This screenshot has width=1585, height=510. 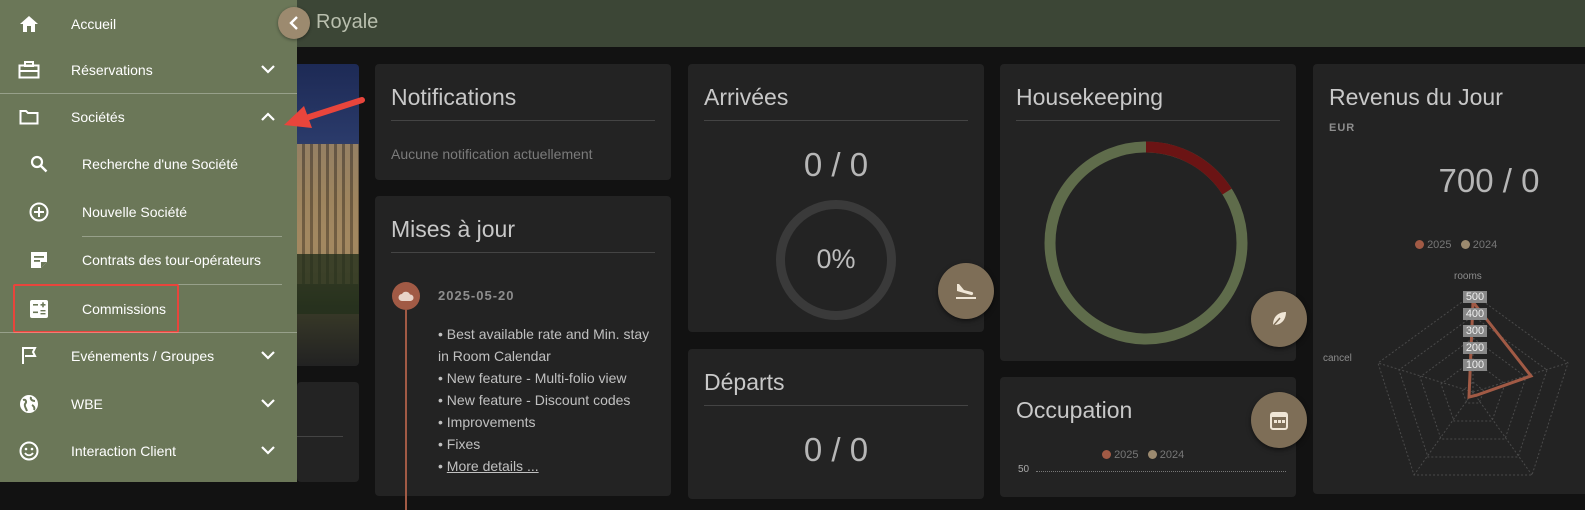 I want to click on arrivals-title: Arrivées, so click(x=746, y=97).